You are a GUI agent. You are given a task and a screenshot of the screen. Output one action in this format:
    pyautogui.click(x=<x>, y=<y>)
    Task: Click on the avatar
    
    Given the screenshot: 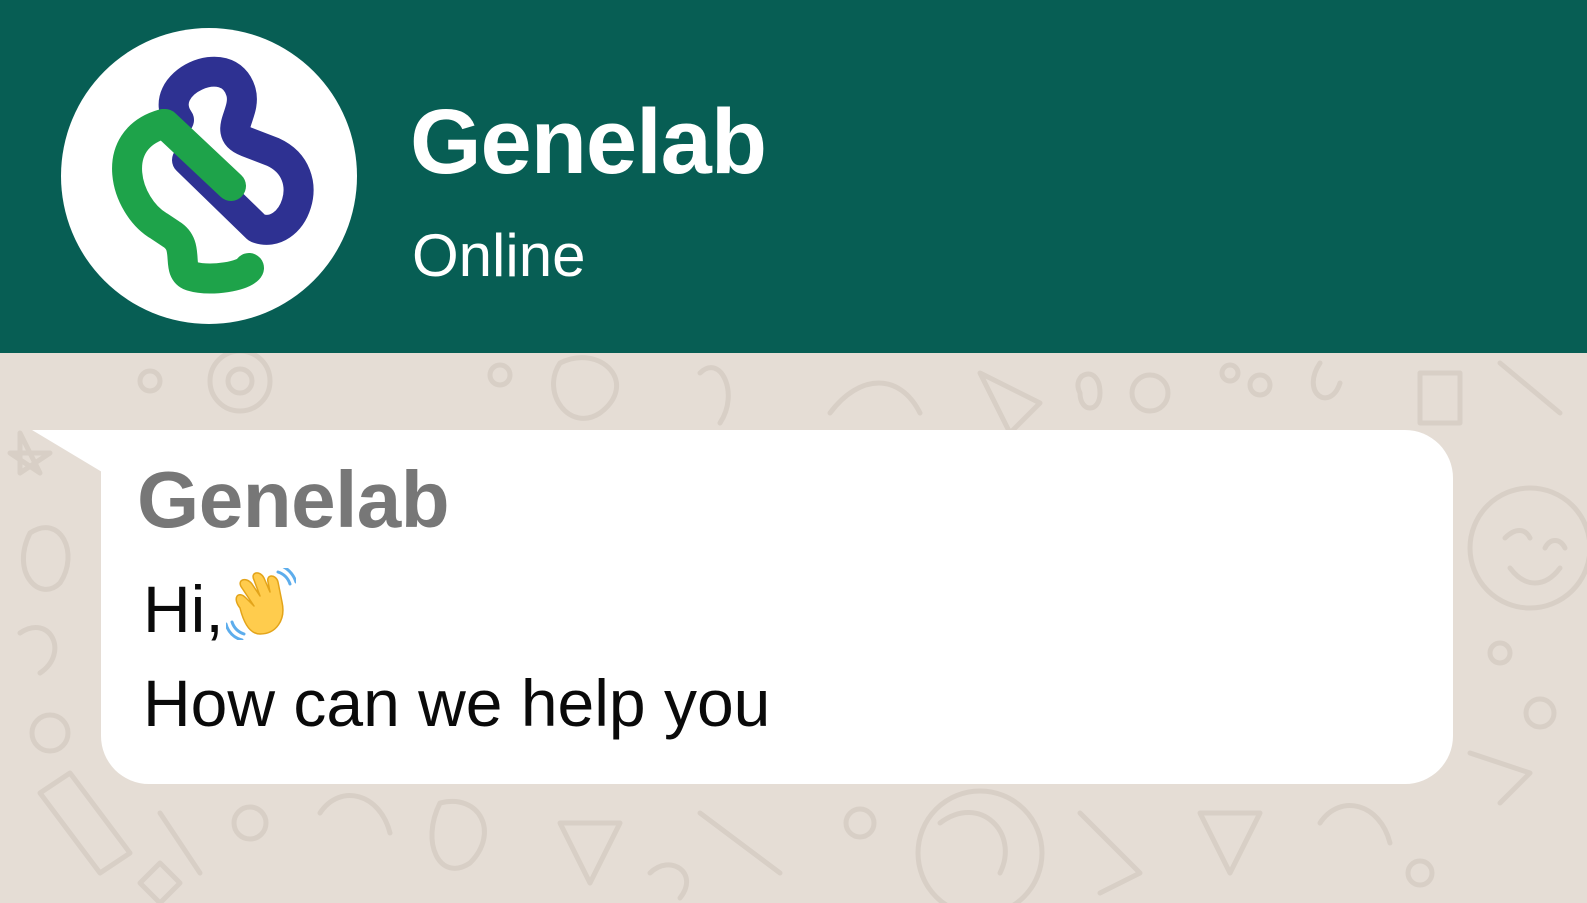 What is the action you would take?
    pyautogui.click(x=209, y=176)
    